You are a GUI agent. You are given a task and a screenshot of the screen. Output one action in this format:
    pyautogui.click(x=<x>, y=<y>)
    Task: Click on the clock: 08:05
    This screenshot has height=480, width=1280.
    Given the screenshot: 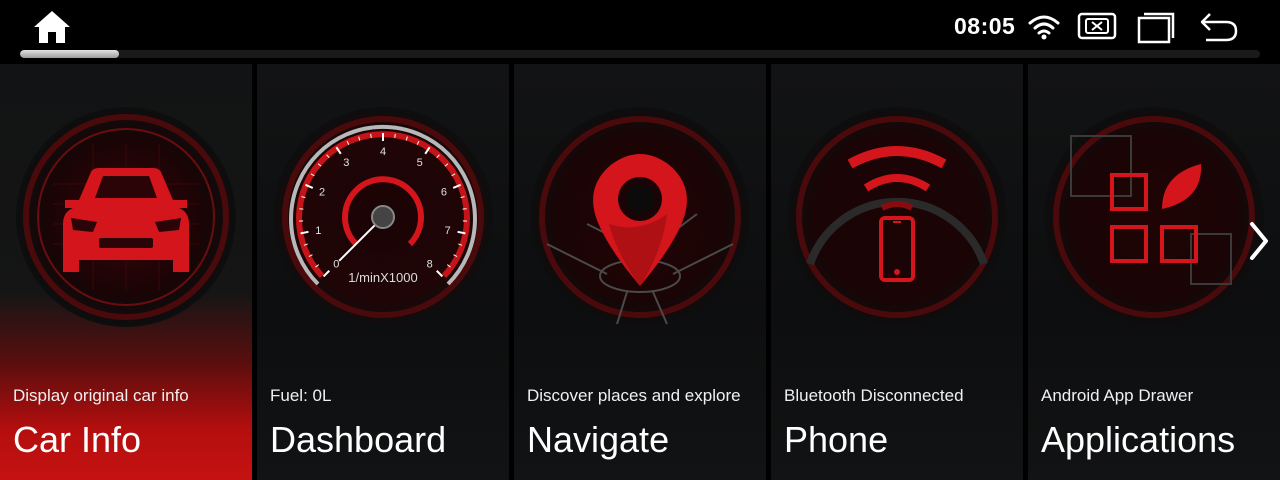 What is the action you would take?
    pyautogui.click(x=985, y=26)
    